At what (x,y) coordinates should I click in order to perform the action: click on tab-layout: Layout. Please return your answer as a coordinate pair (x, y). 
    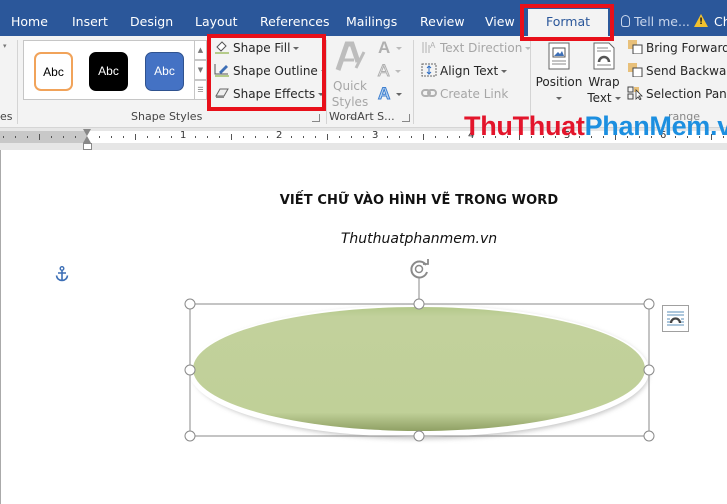
    Looking at the image, I should click on (216, 22).